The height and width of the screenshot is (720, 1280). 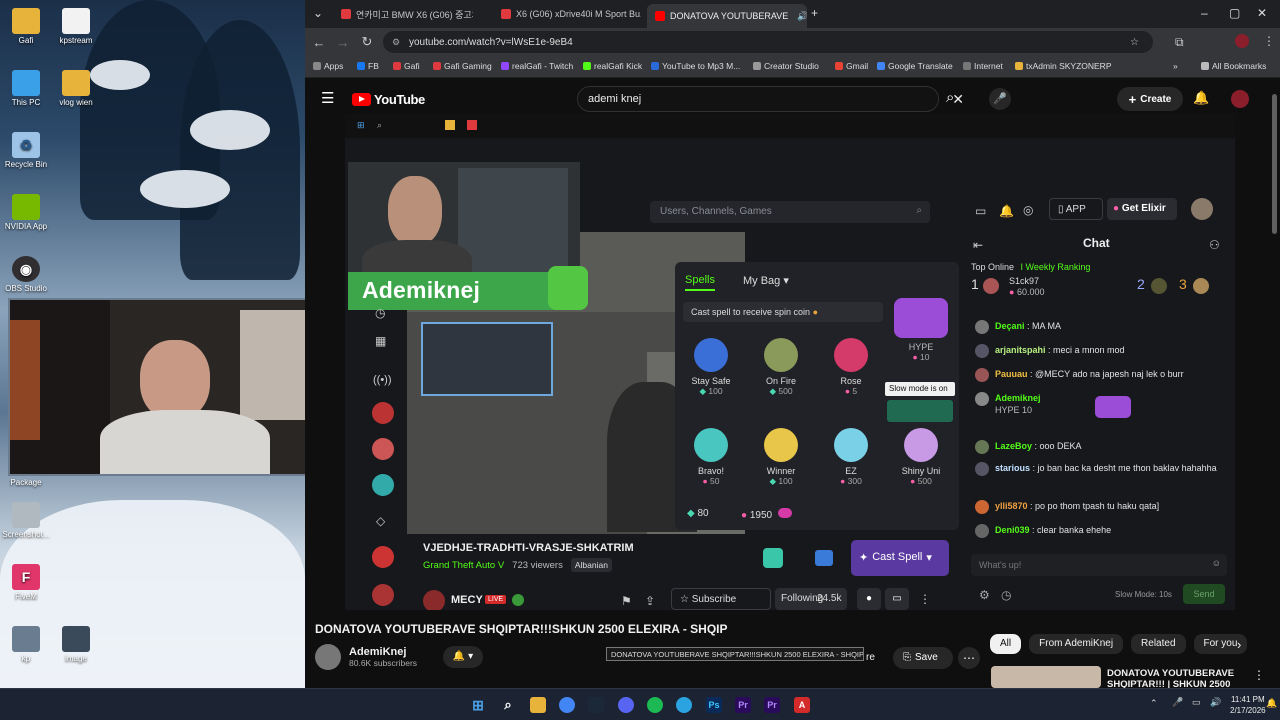 I want to click on bookmark-gafi: Gafi, so click(x=406, y=66).